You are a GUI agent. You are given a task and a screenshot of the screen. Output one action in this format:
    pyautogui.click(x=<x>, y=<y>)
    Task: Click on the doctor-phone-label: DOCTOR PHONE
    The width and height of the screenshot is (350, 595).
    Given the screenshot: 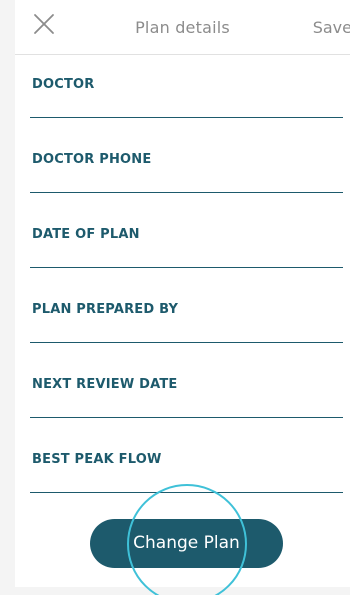 What is the action you would take?
    pyautogui.click(x=92, y=159)
    